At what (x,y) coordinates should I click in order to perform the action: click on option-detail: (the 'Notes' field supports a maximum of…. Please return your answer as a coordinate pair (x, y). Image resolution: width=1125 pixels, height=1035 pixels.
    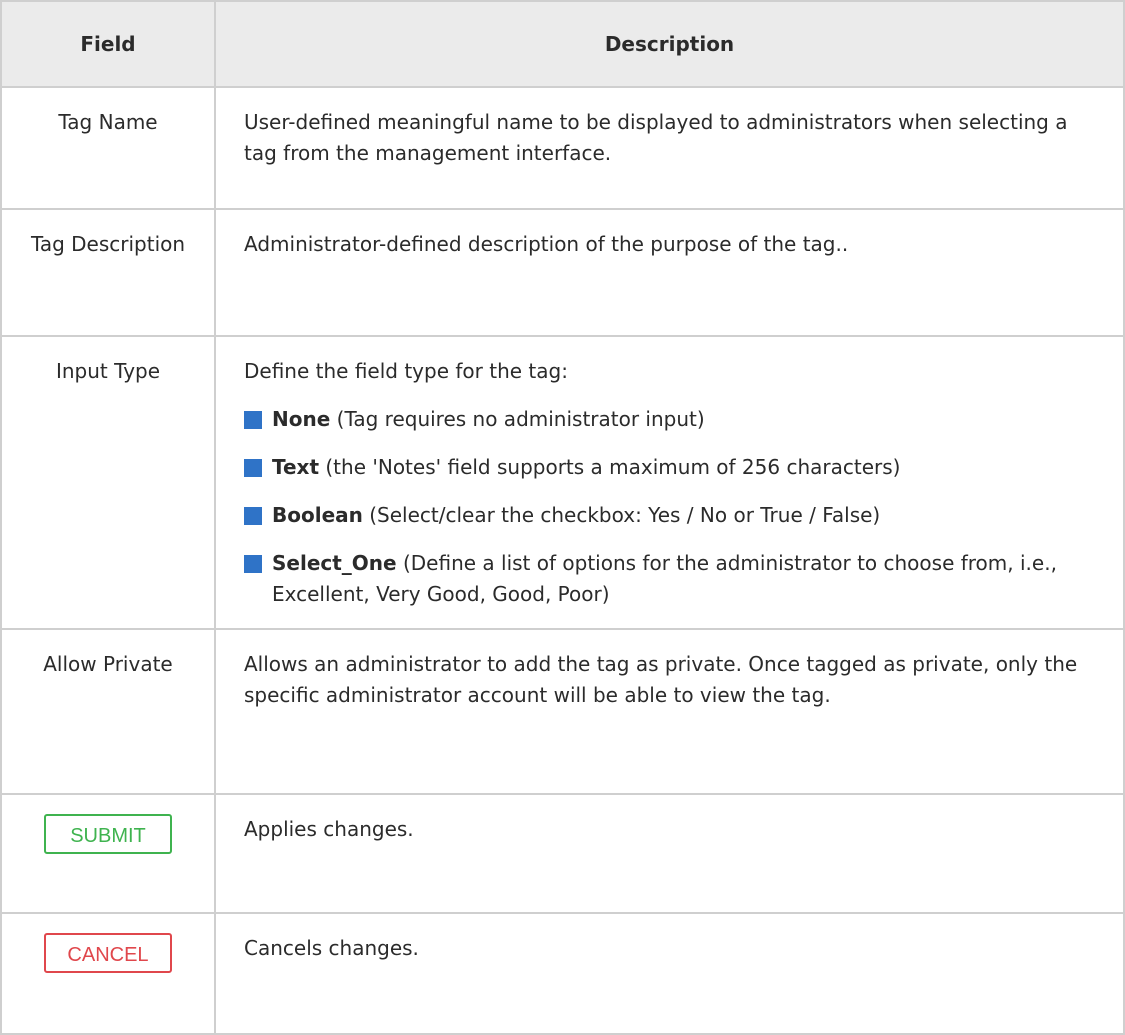
    Looking at the image, I should click on (610, 467).